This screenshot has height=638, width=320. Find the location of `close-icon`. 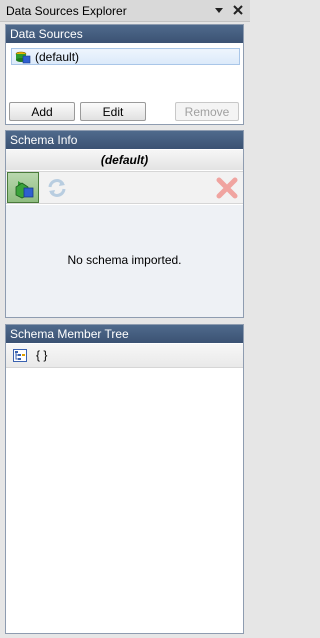

close-icon is located at coordinates (238, 11).